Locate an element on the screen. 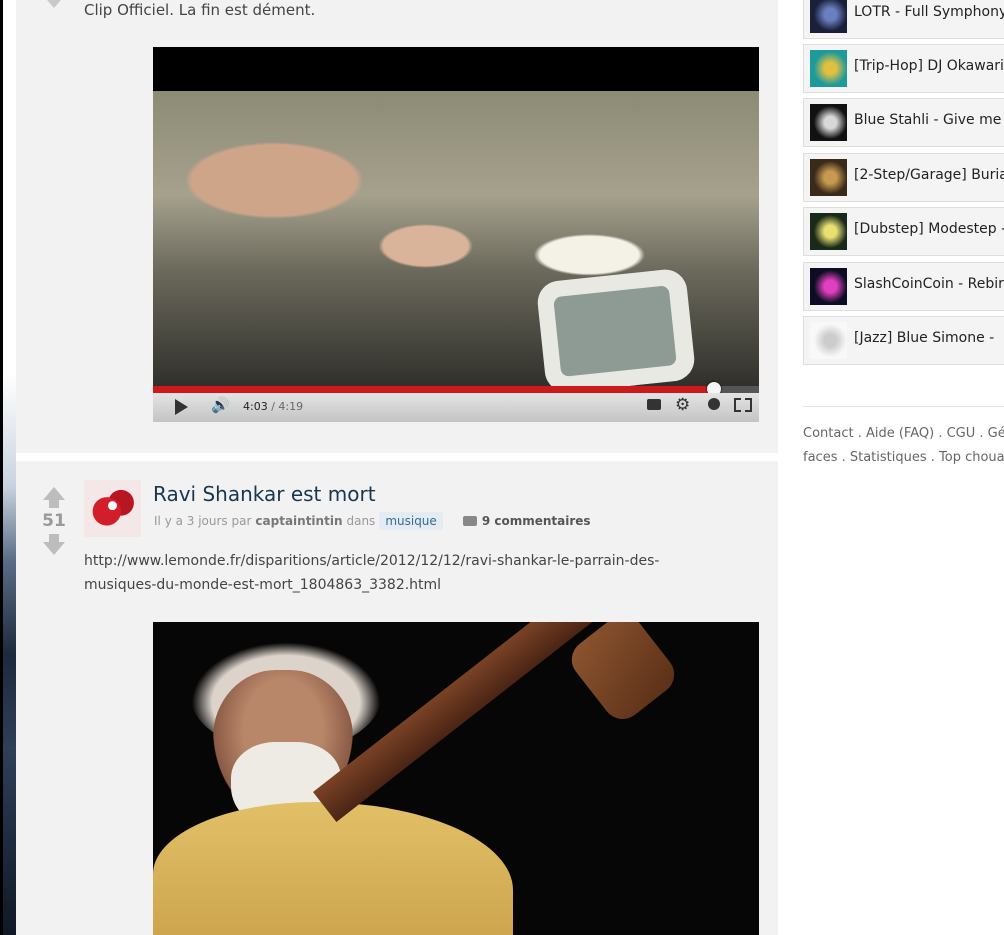  sidebar-track-item: [Jazz] Blue Simone - is located at coordinates (903, 340).